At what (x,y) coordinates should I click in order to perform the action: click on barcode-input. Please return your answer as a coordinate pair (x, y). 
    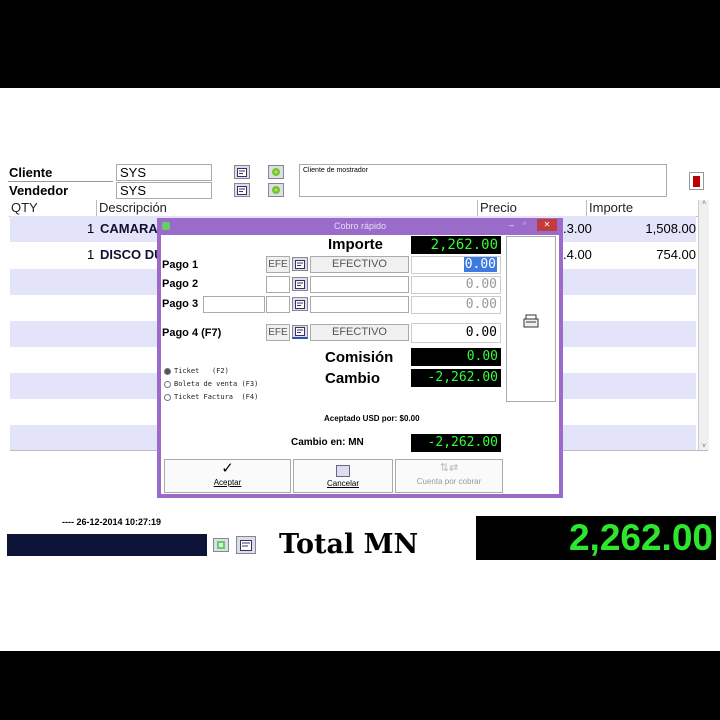
    Looking at the image, I should click on (107, 545).